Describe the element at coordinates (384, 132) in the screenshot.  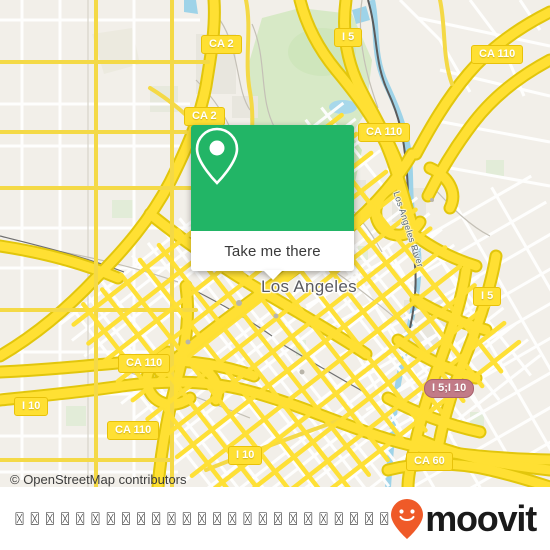
I see `shield-ca110-mid: CA 110` at that location.